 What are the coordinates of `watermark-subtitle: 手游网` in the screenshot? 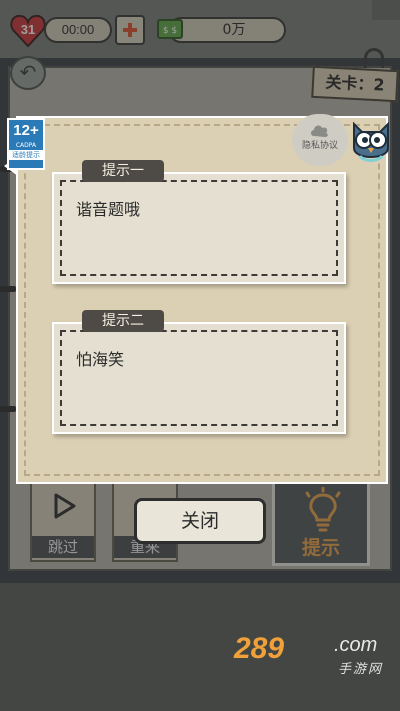 It's located at (361, 669).